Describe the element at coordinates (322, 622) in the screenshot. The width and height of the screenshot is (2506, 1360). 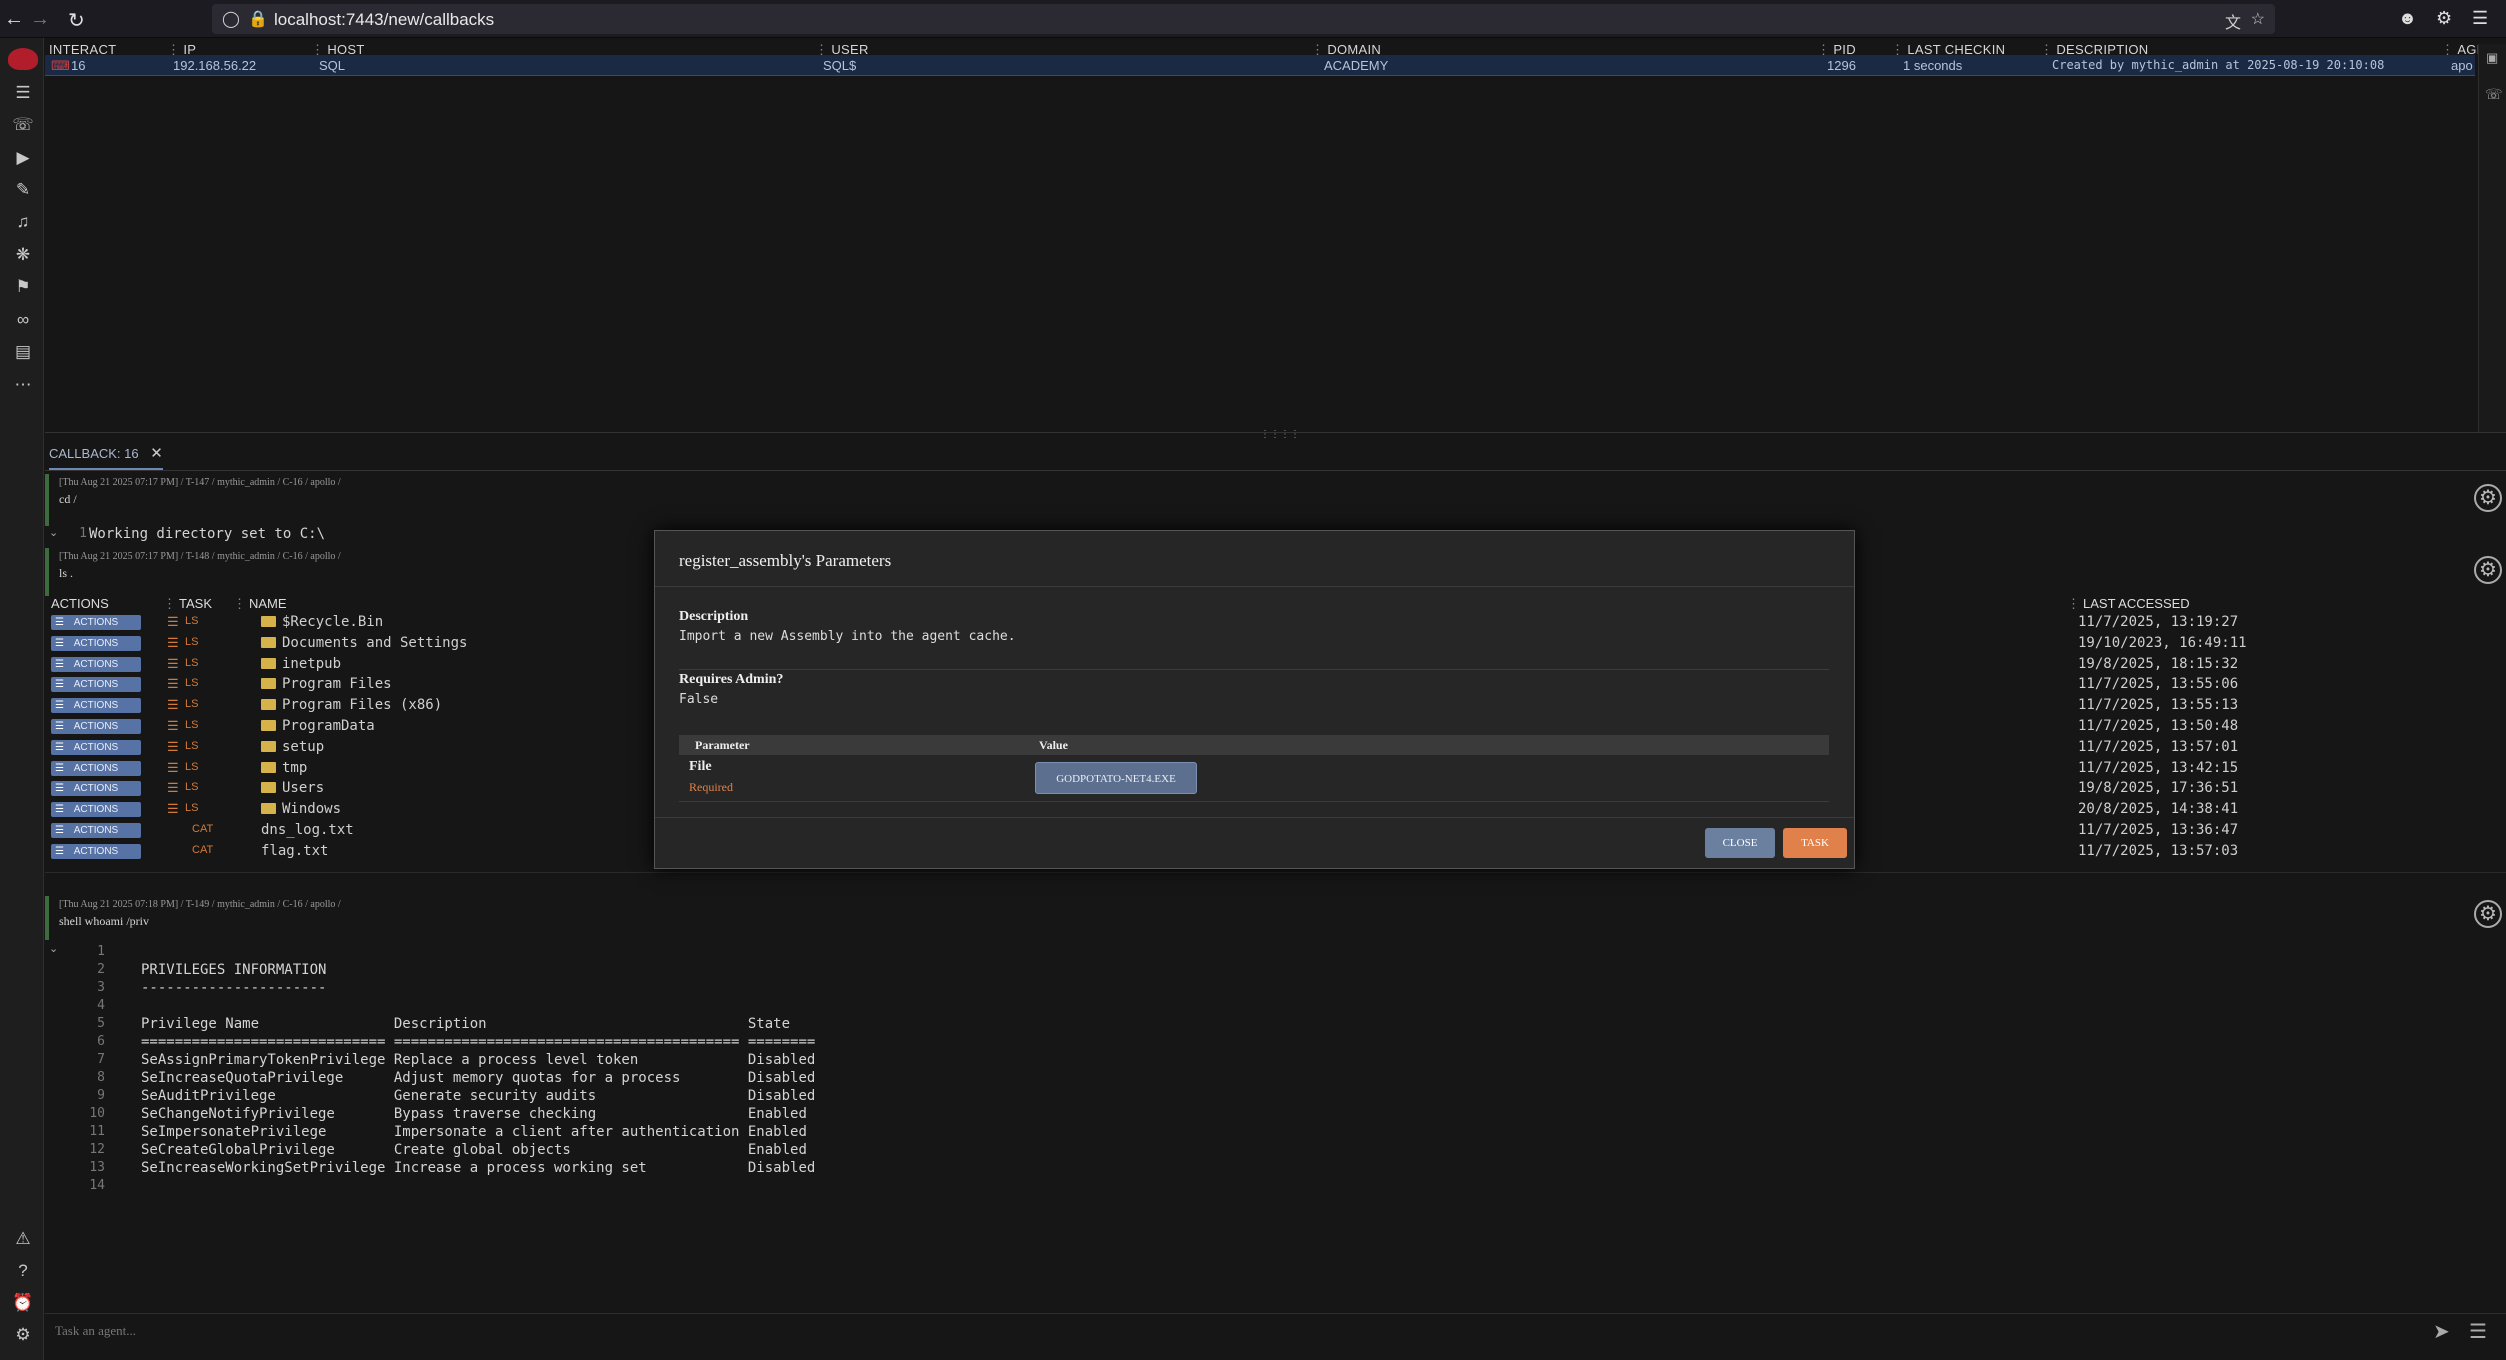
I see `file-name: $Recycle.Bin` at that location.